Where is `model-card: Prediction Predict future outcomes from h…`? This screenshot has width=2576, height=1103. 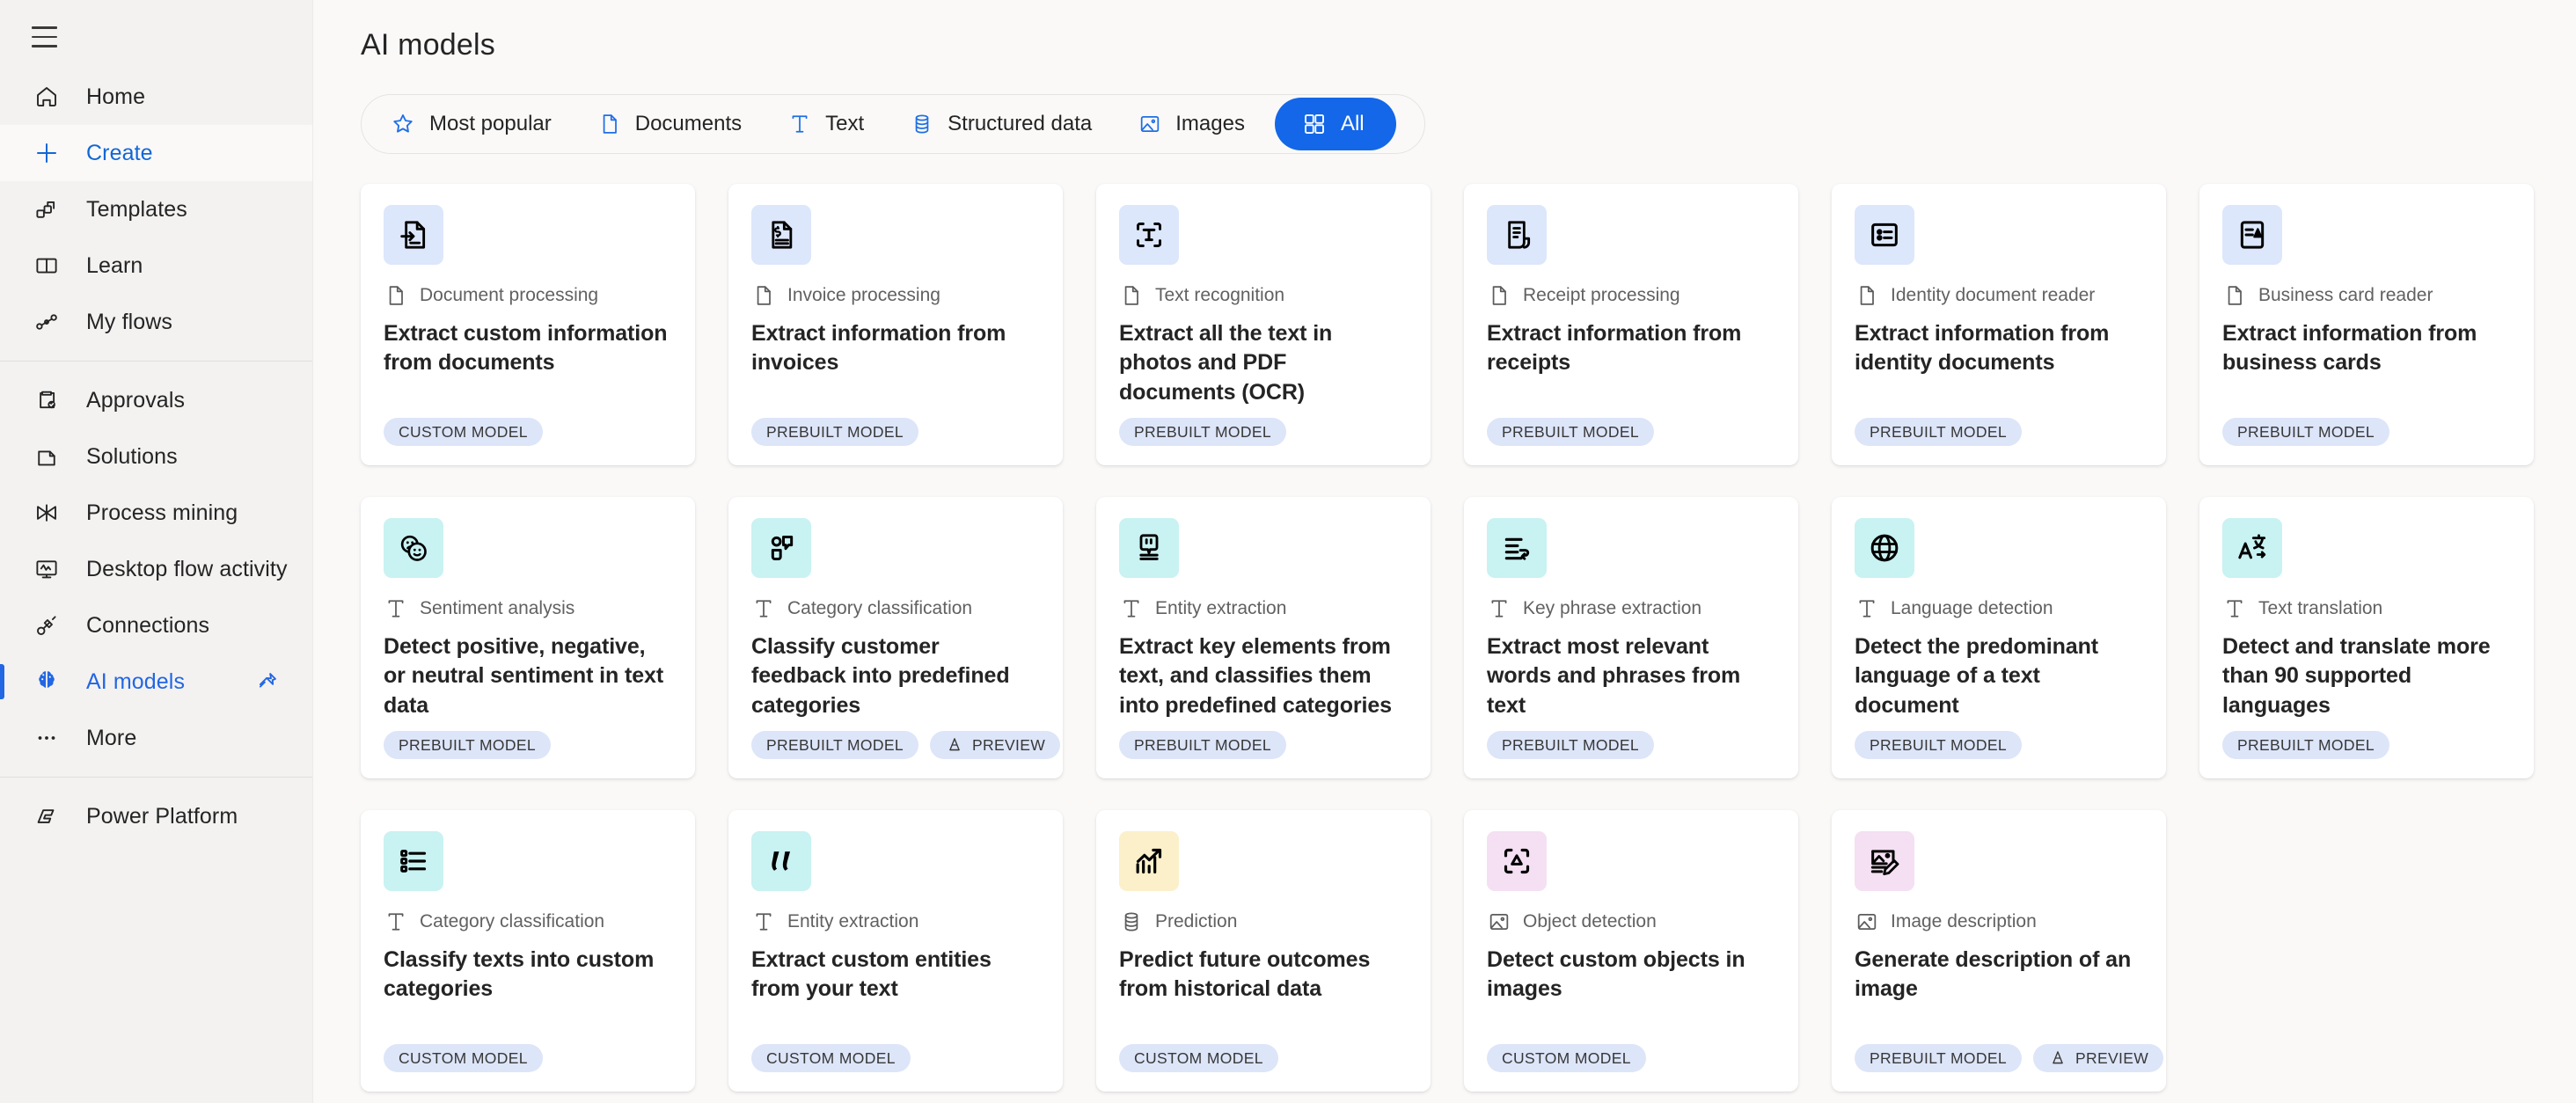 model-card: Prediction Predict future outcomes from h… is located at coordinates (1263, 951).